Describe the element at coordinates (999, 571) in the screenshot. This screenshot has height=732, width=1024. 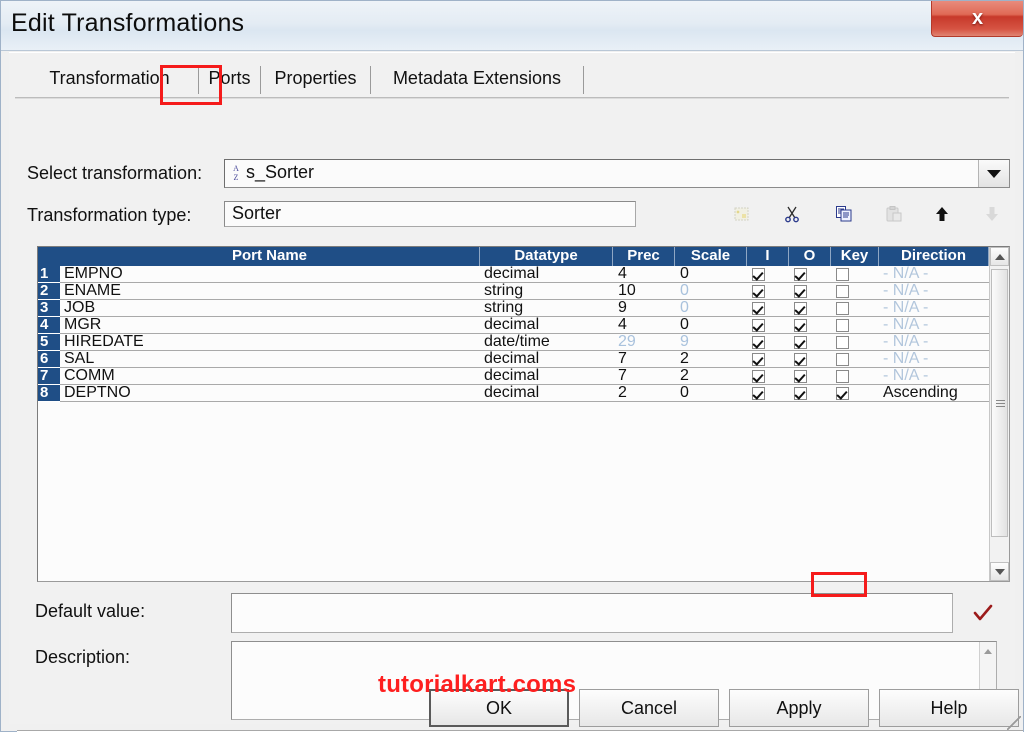
I see `scroll-down-button` at that location.